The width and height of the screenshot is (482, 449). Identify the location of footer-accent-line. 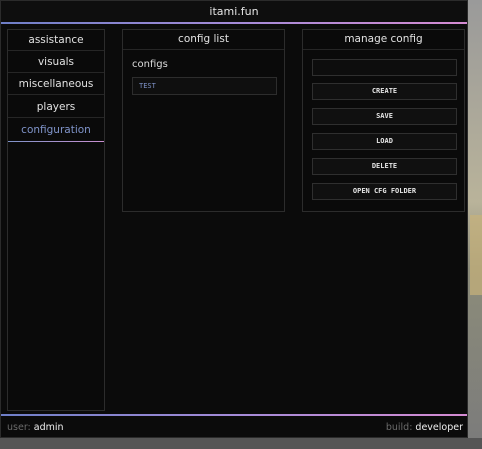
(234, 415).